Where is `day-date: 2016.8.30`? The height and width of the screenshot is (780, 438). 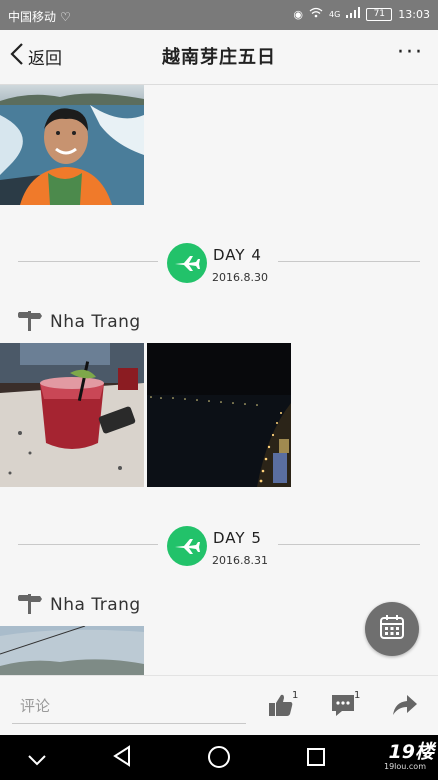
day-date: 2016.8.30 is located at coordinates (240, 277).